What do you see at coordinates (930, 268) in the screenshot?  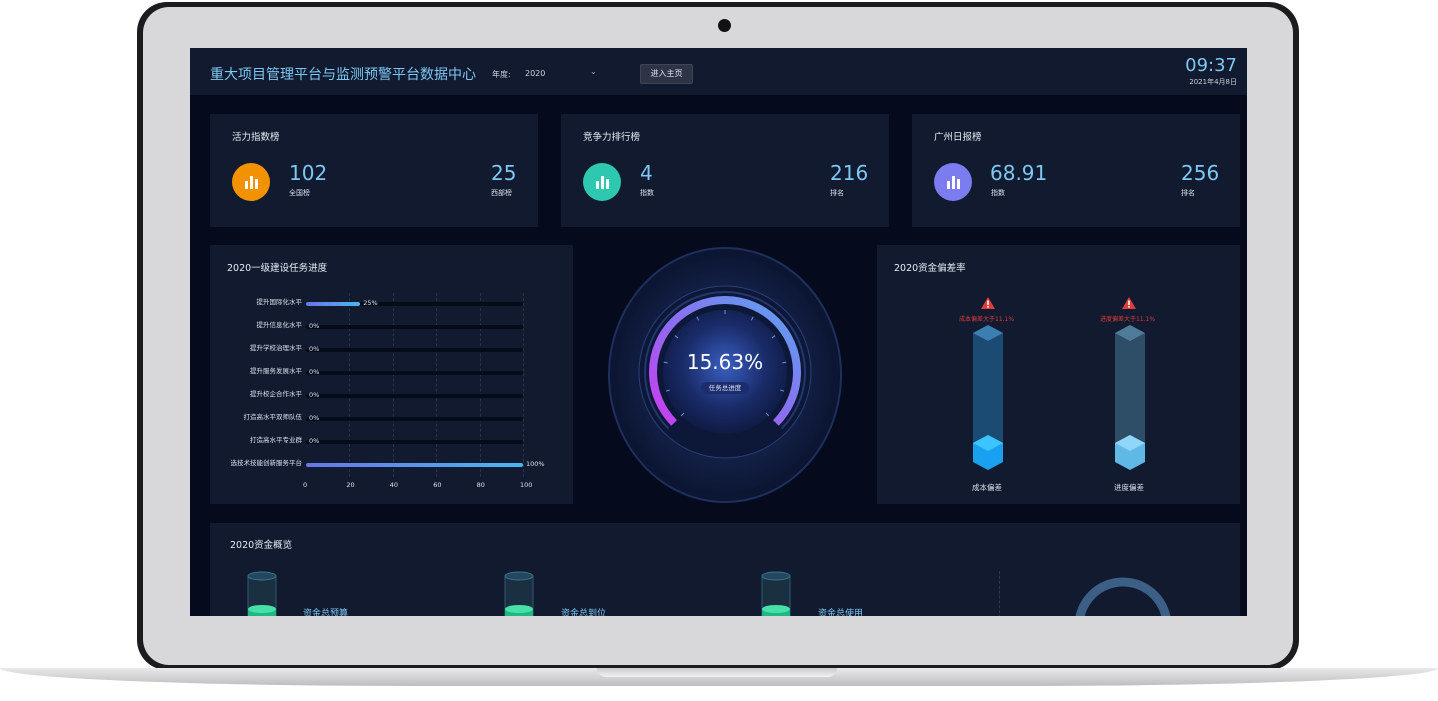 I see `deviation-title: 2020资金偏差率` at bounding box center [930, 268].